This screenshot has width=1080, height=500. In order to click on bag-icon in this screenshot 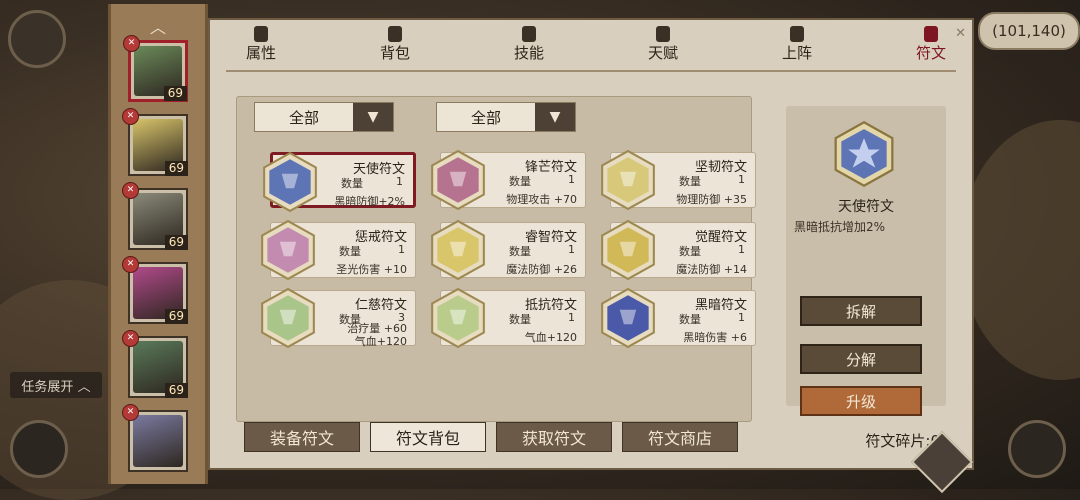, I will do `click(395, 34)`.